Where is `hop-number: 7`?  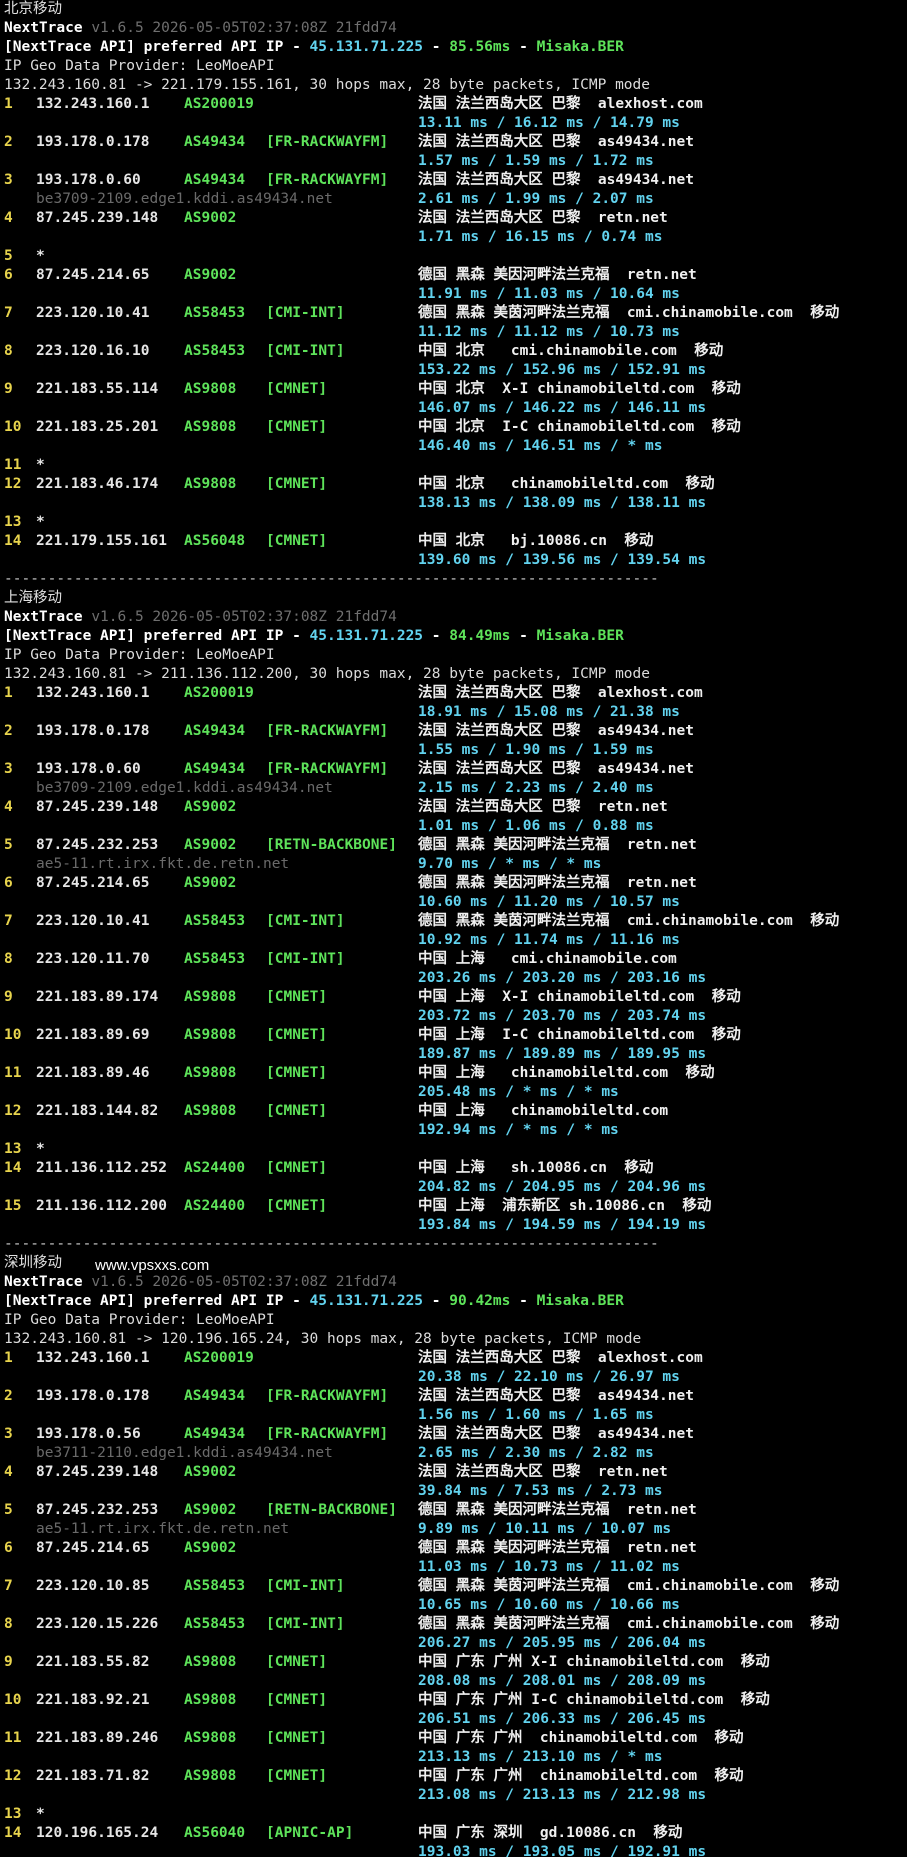 hop-number: 7 is located at coordinates (8, 1586).